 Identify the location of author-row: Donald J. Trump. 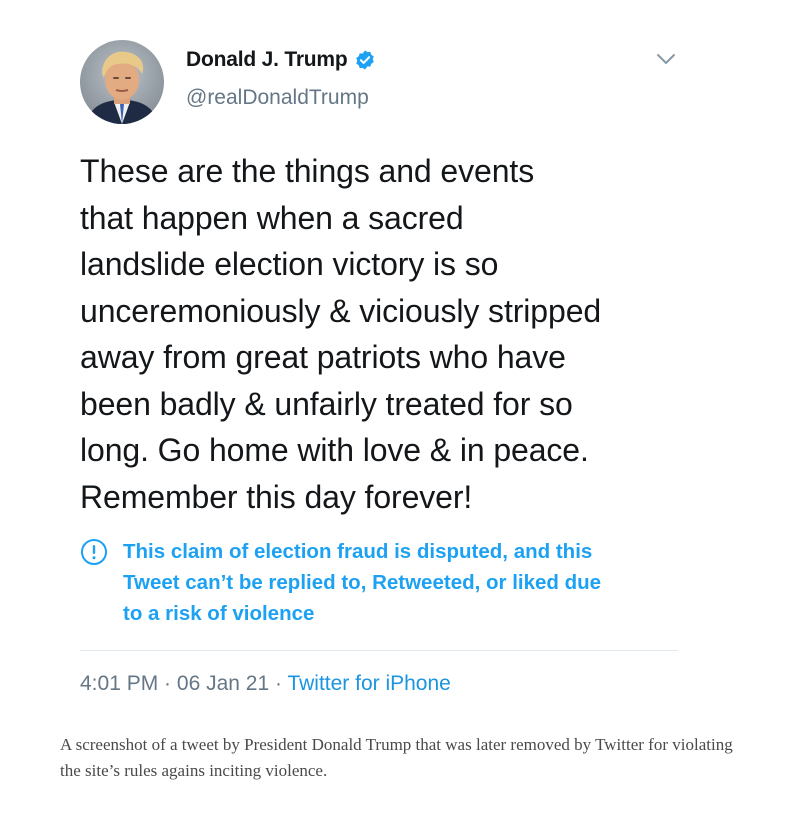
(281, 60).